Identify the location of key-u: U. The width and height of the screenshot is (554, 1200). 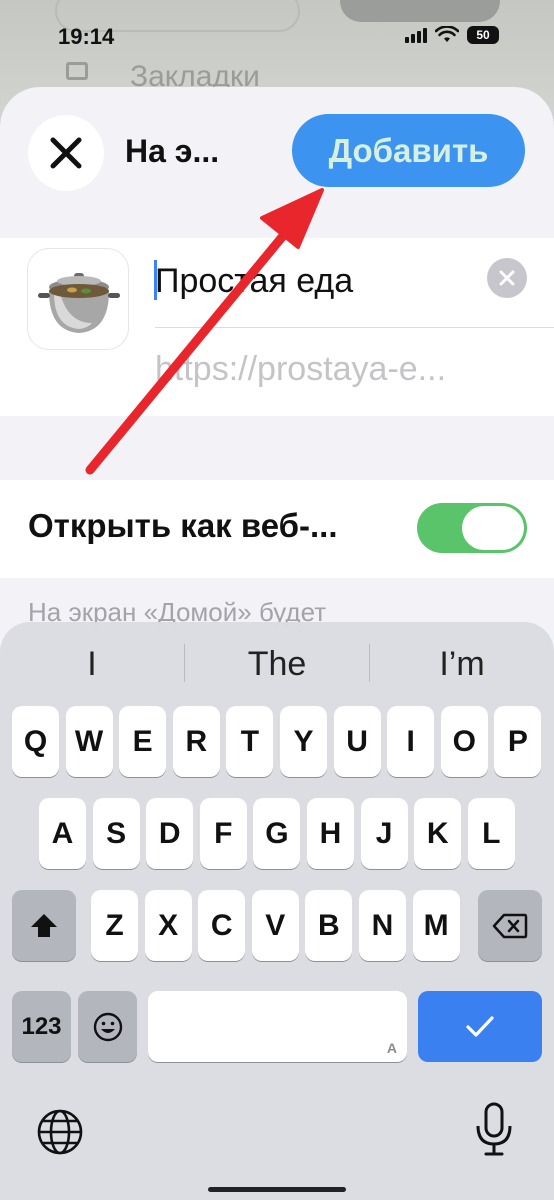
(357, 741).